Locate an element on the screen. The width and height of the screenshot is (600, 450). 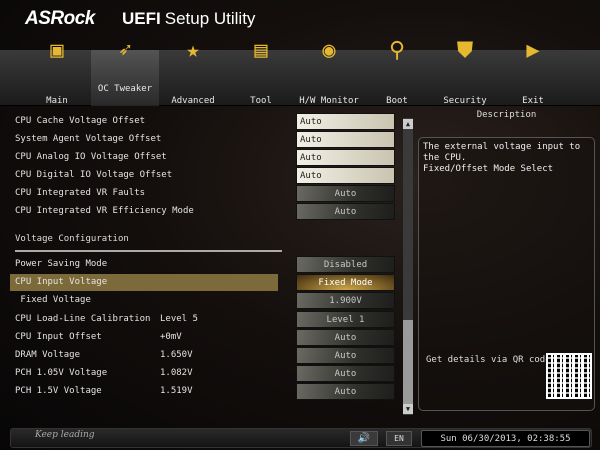
scroll-up-icon: ▲ is located at coordinates (408, 124).